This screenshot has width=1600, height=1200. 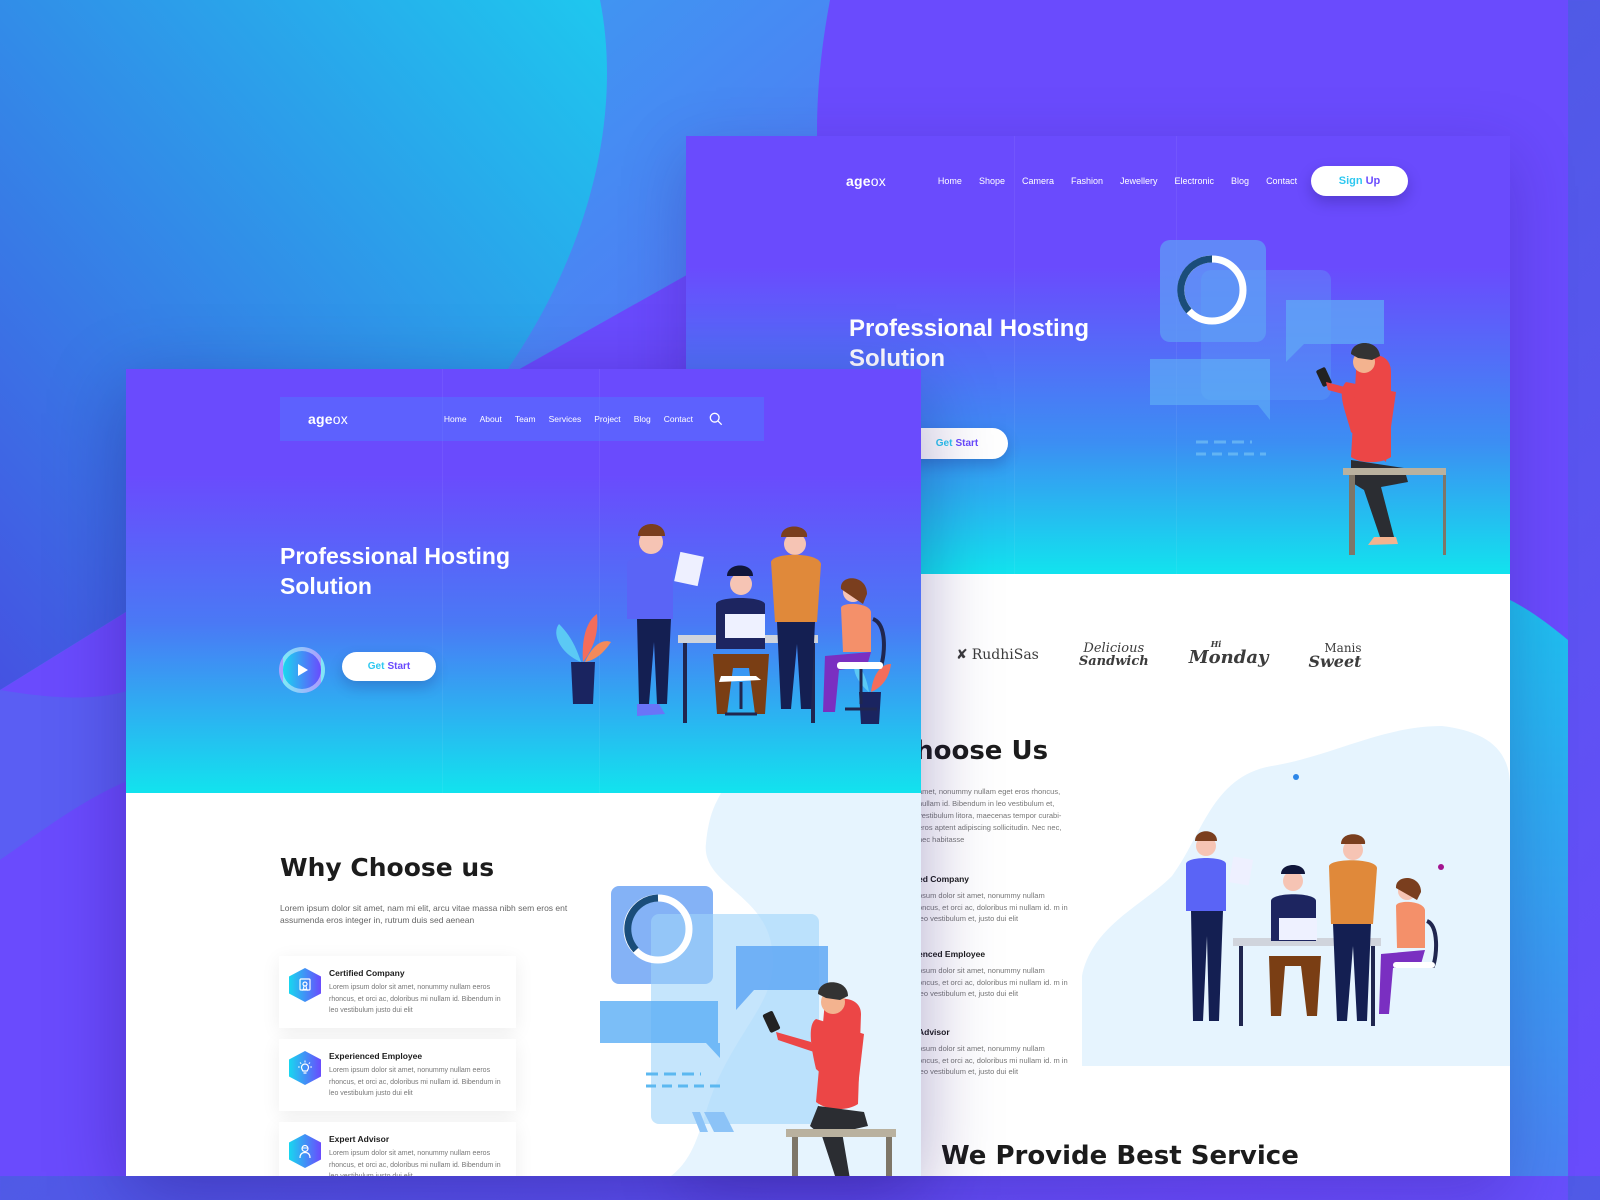 I want to click on certificate-icon, so click(x=305, y=984).